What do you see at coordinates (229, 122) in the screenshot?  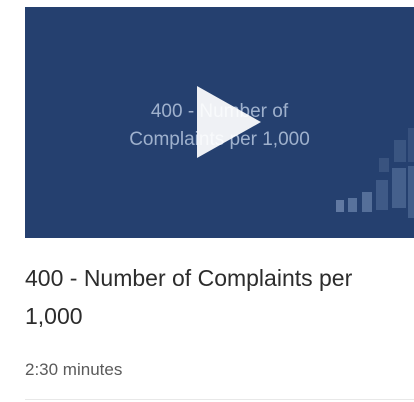 I see `play-icon` at bounding box center [229, 122].